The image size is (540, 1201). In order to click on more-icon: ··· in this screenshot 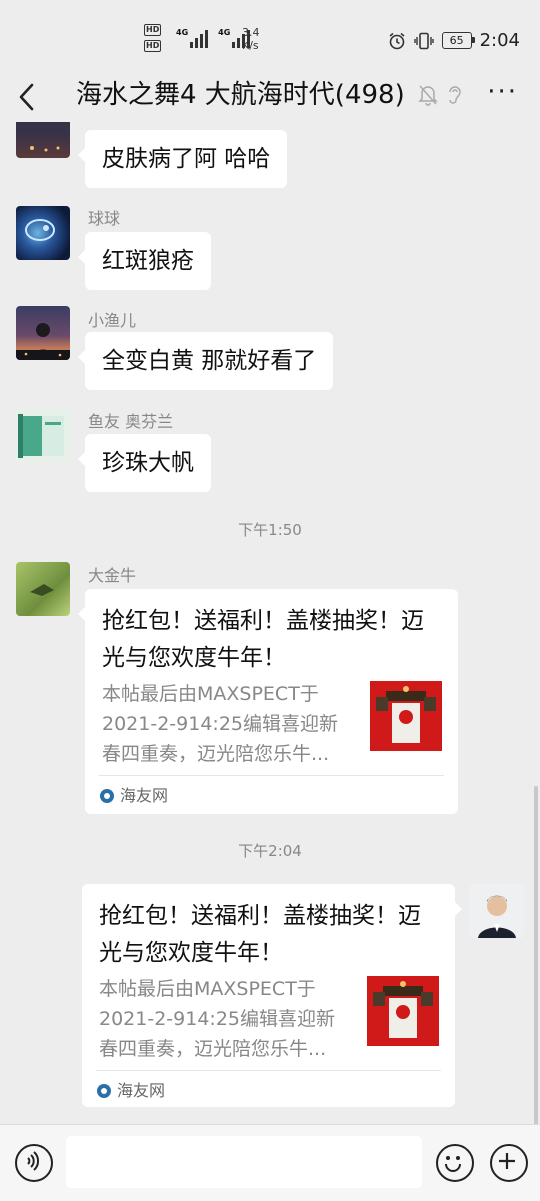, I will do `click(502, 92)`.